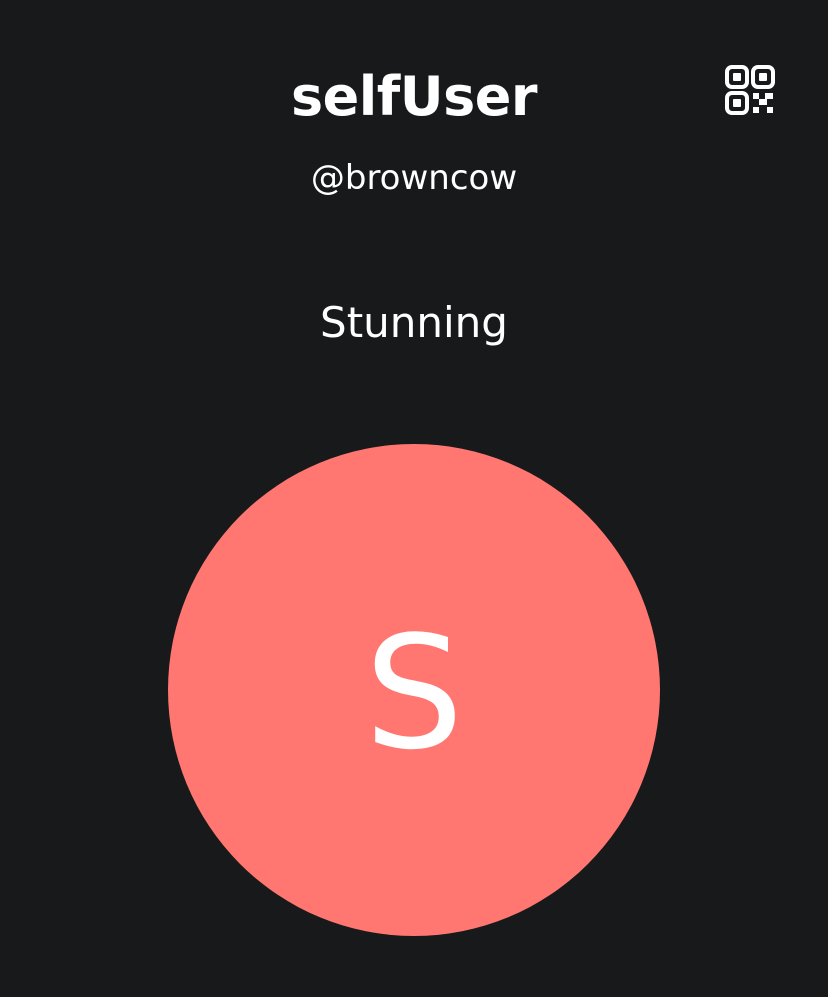 The height and width of the screenshot is (997, 828). I want to click on avatar-initial: S, so click(414, 693).